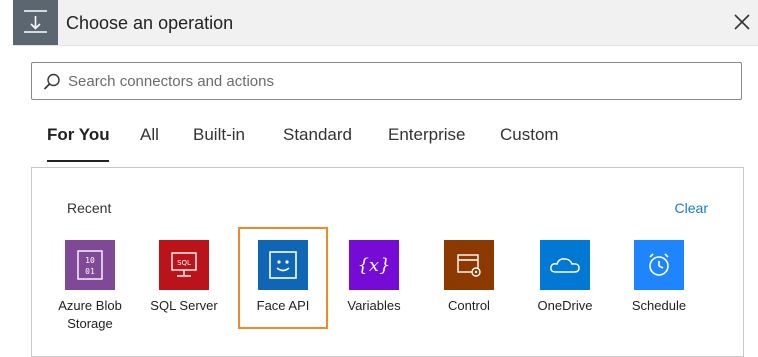 This screenshot has width=758, height=357. Describe the element at coordinates (35, 22) in the screenshot. I see `operation-step-icon` at that location.